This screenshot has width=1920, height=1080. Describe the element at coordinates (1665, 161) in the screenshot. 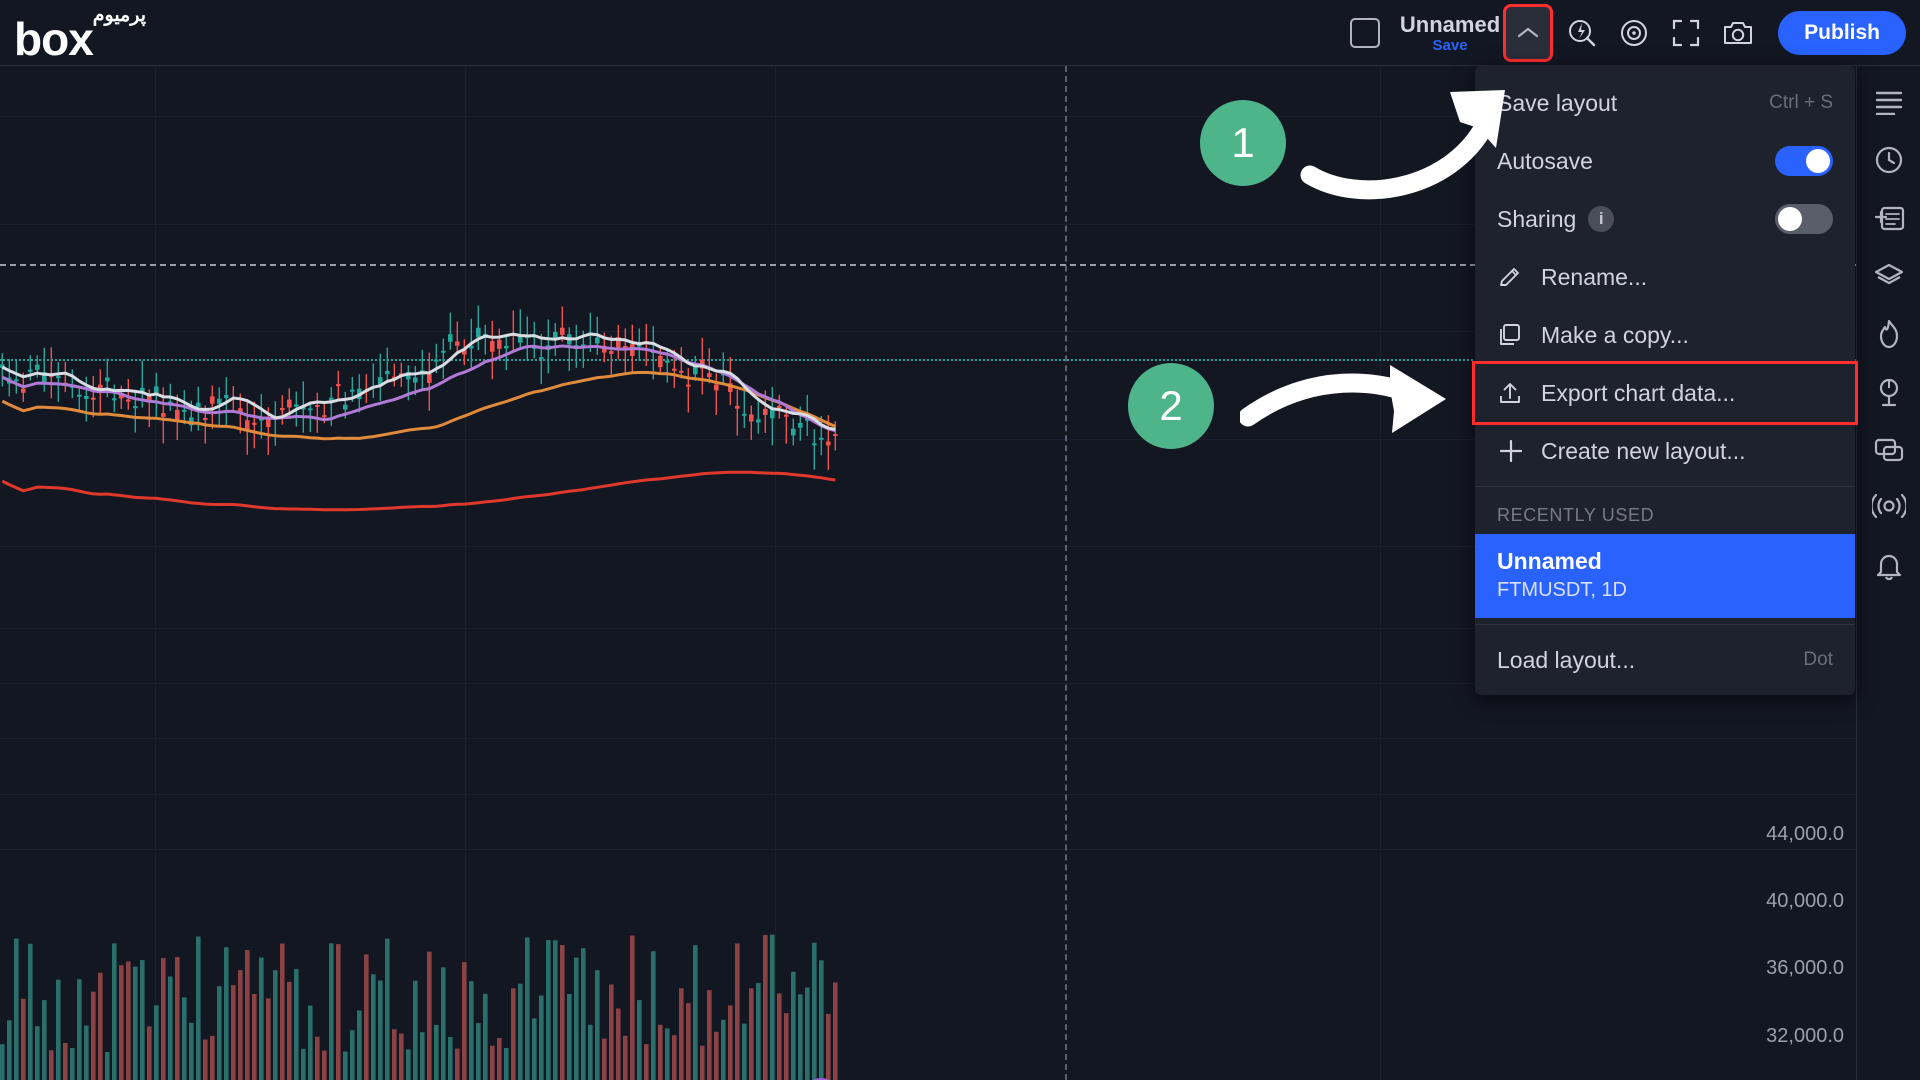

I see `menu-item-autosave: Autosave` at that location.